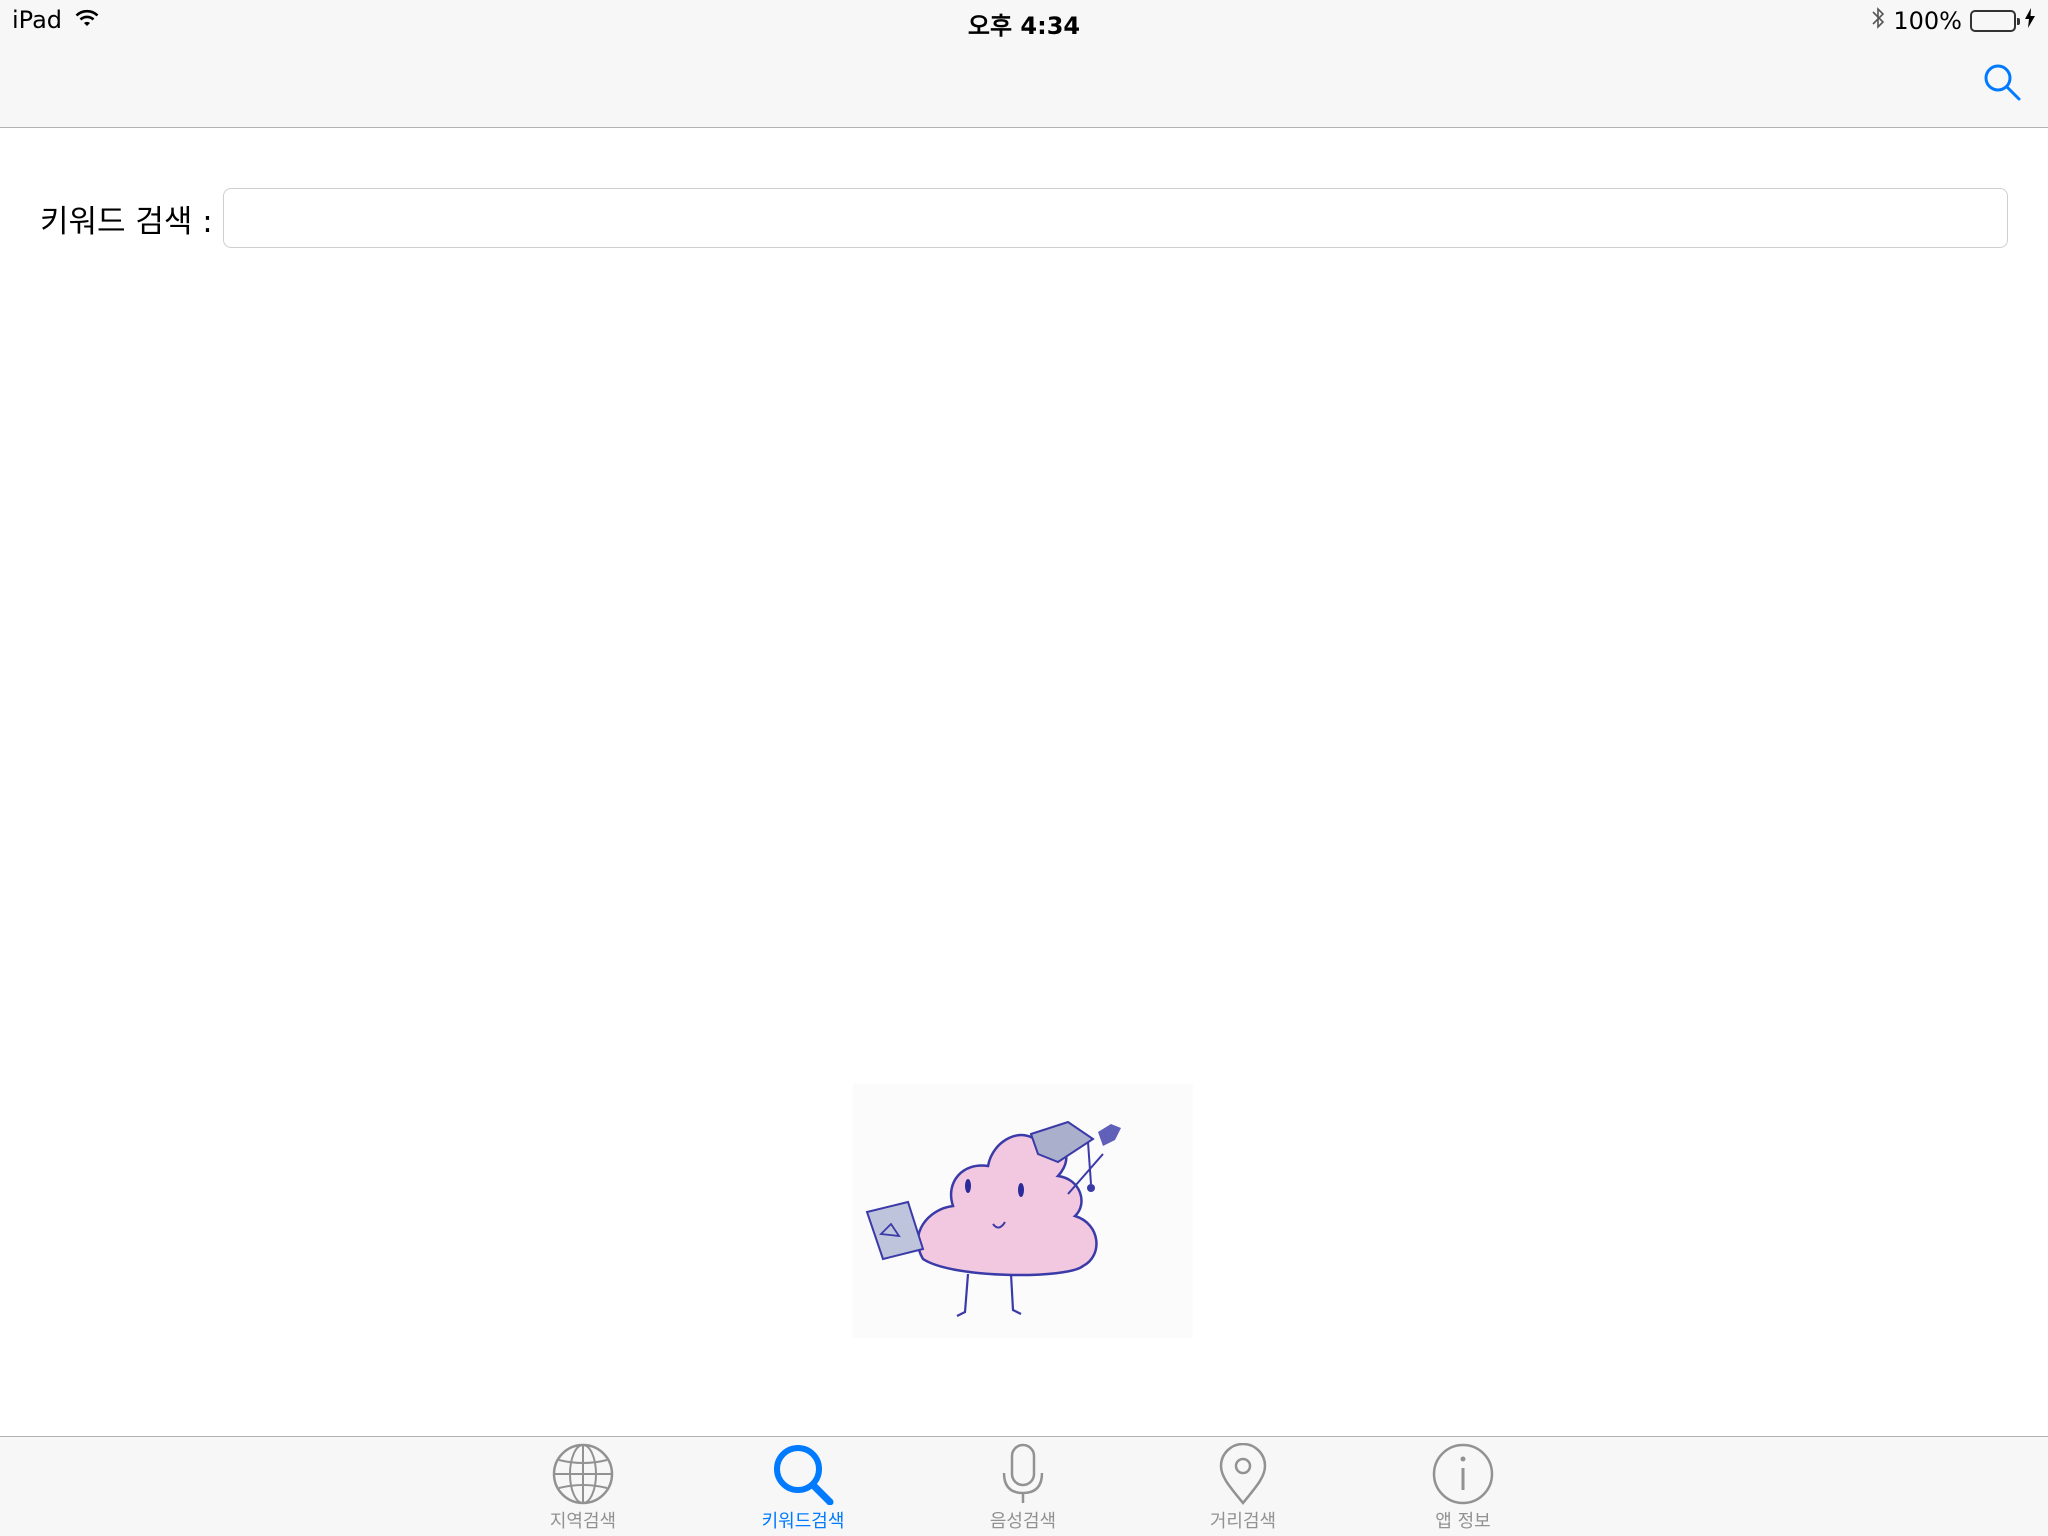 This screenshot has height=1536, width=2048. I want to click on tab-bar: 지역검색 키워드검색 음성검색 거리검색 앱 정보, so click(1024, 1486).